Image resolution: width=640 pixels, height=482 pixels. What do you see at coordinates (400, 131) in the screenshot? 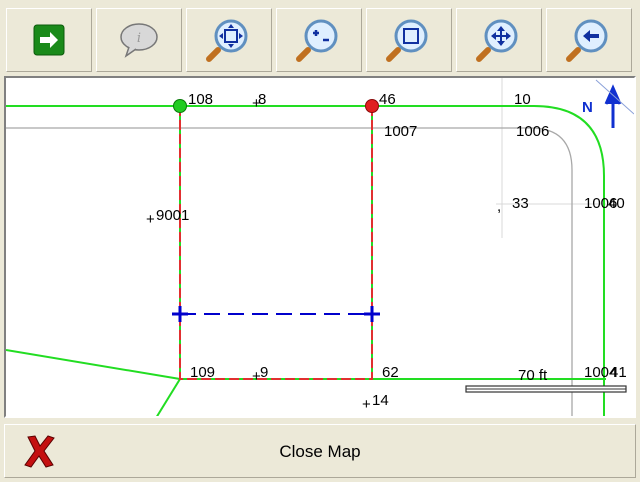
I see `label-1007: 1007` at bounding box center [400, 131].